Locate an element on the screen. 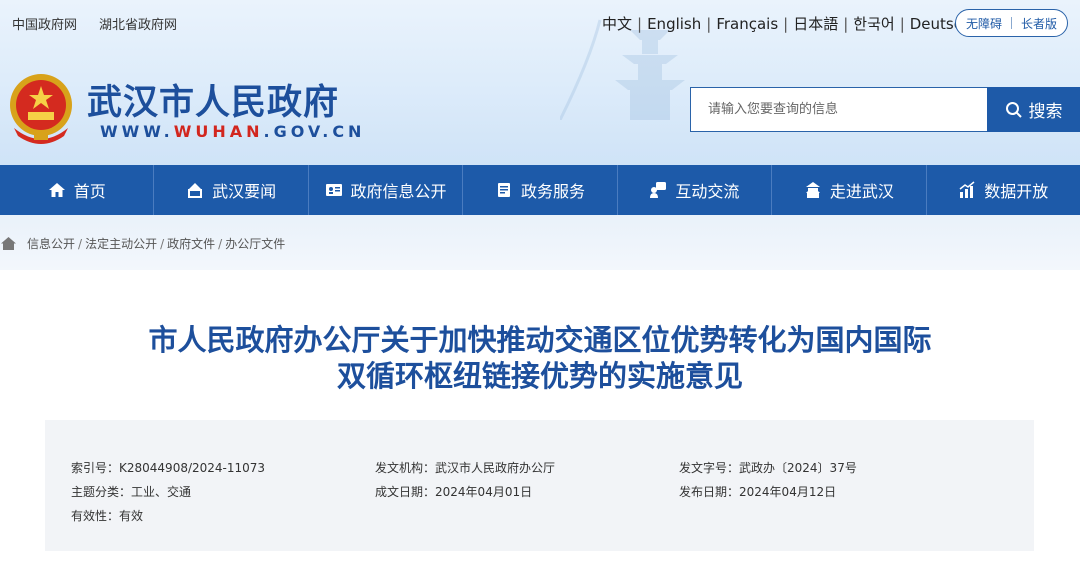  search-input is located at coordinates (839, 109).